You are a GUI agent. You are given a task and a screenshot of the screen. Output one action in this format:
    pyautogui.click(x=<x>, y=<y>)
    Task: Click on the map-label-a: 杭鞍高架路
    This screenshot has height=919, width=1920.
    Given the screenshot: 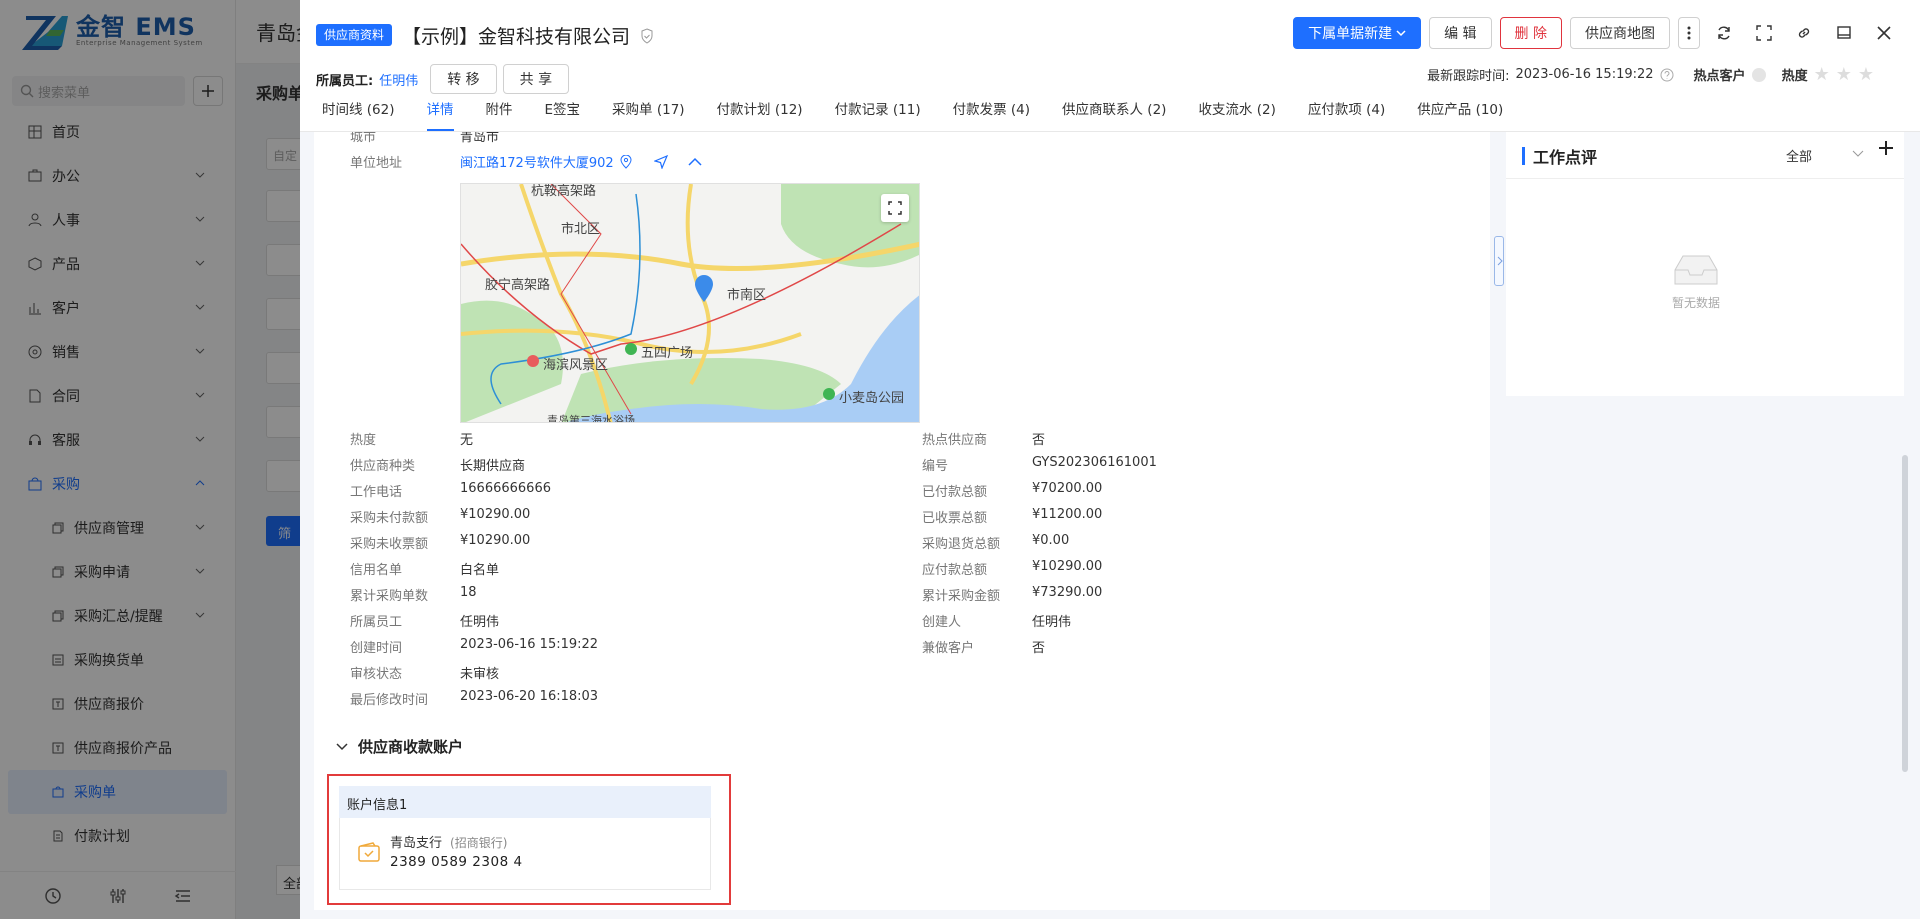 What is the action you would take?
    pyautogui.click(x=564, y=191)
    